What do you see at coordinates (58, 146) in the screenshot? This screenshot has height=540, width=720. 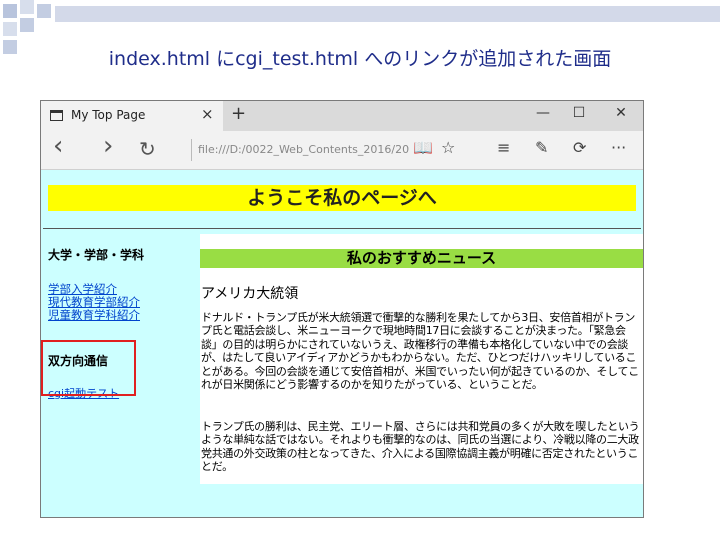 I see `back-icon: ‹` at bounding box center [58, 146].